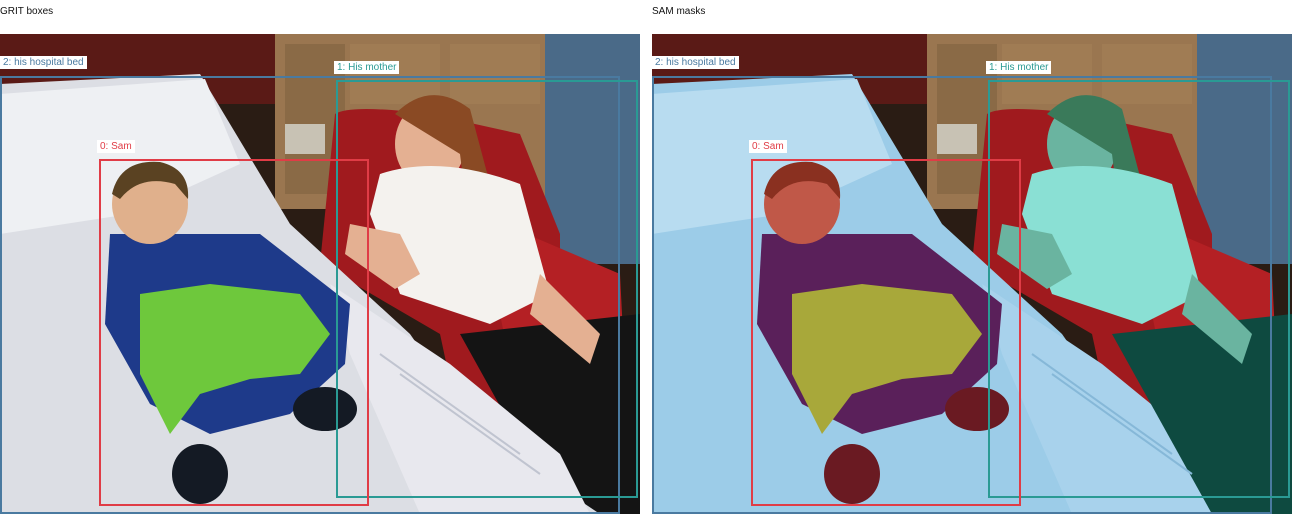 The width and height of the screenshot is (1292, 514). Describe the element at coordinates (43, 62) in the screenshot. I see `bbox-label-hospital-bed: 2: his hospital bed` at that location.